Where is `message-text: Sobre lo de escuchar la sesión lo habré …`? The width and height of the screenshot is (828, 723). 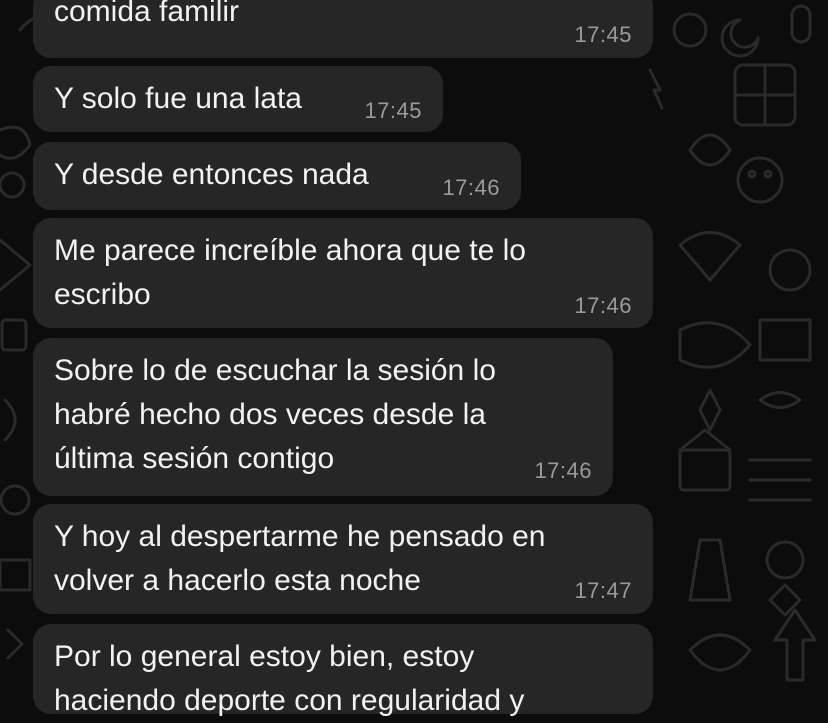 message-text: Sobre lo de escuchar la sesión lo habré … is located at coordinates (275, 414).